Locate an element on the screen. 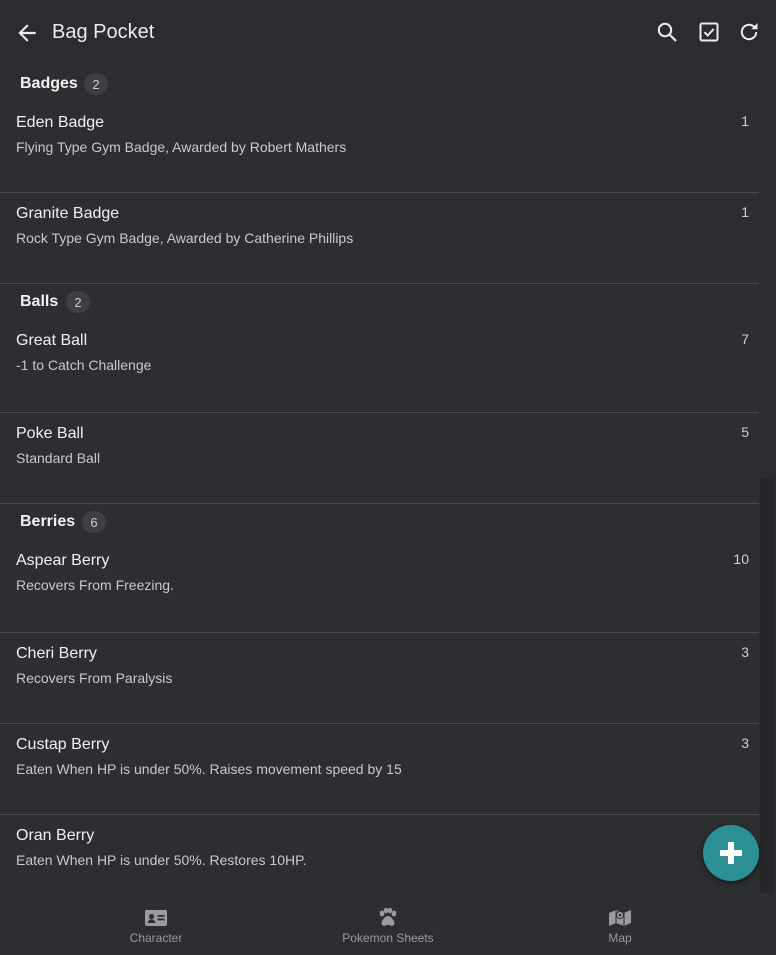 Image resolution: width=776 pixels, height=955 pixels. nav-label: Character is located at coordinates (156, 938).